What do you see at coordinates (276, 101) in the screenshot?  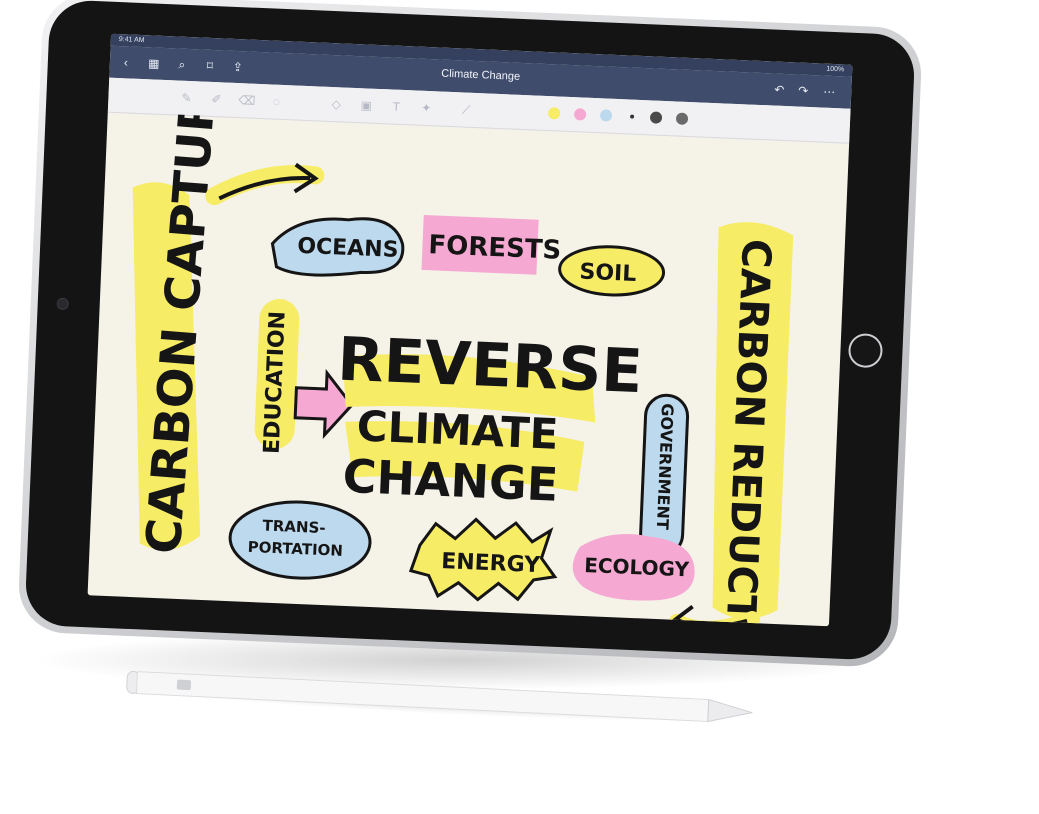 I see `lasso-icon: ◌` at bounding box center [276, 101].